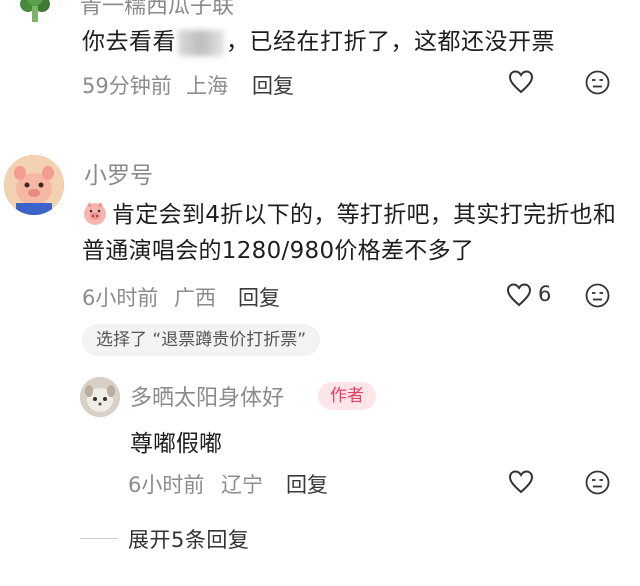 The height and width of the screenshot is (586, 640). What do you see at coordinates (207, 86) in the screenshot?
I see `comment-location: 上海` at bounding box center [207, 86].